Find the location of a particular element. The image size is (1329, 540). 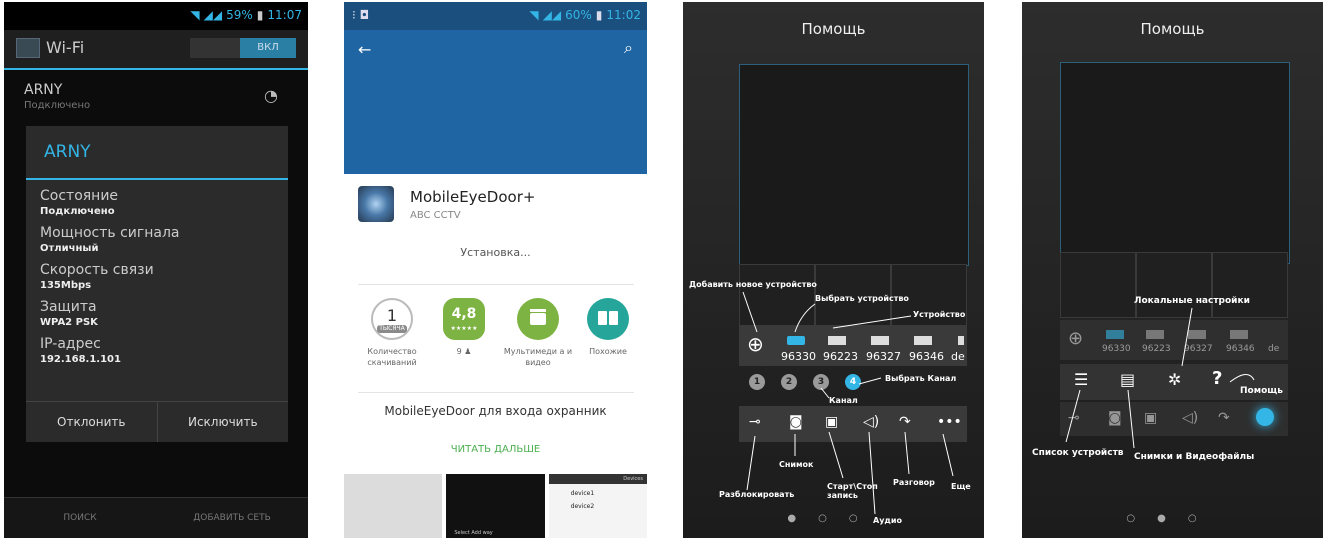

network-status: Подключено is located at coordinates (57, 105).